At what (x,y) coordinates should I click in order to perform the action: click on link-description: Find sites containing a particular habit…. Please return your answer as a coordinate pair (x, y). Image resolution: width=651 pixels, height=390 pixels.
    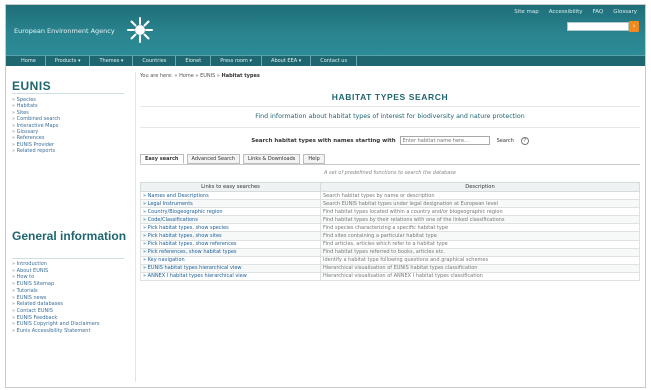
    Looking at the image, I should click on (480, 236).